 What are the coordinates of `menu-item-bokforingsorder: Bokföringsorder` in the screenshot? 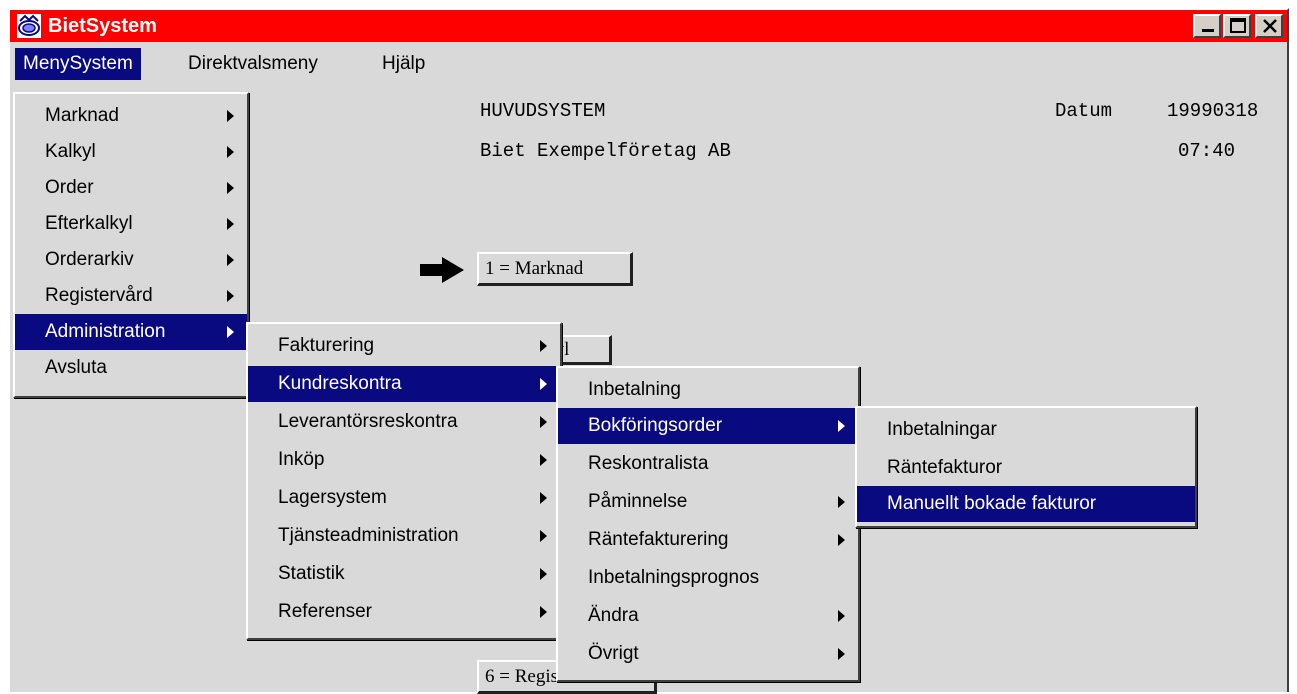 It's located at (708, 426).